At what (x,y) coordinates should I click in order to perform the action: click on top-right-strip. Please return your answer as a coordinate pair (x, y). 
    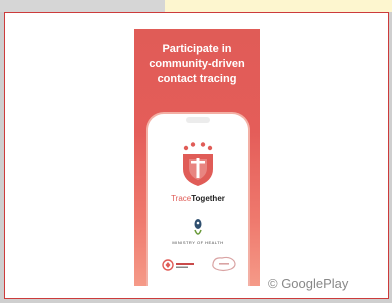
    Looking at the image, I should click on (278, 6).